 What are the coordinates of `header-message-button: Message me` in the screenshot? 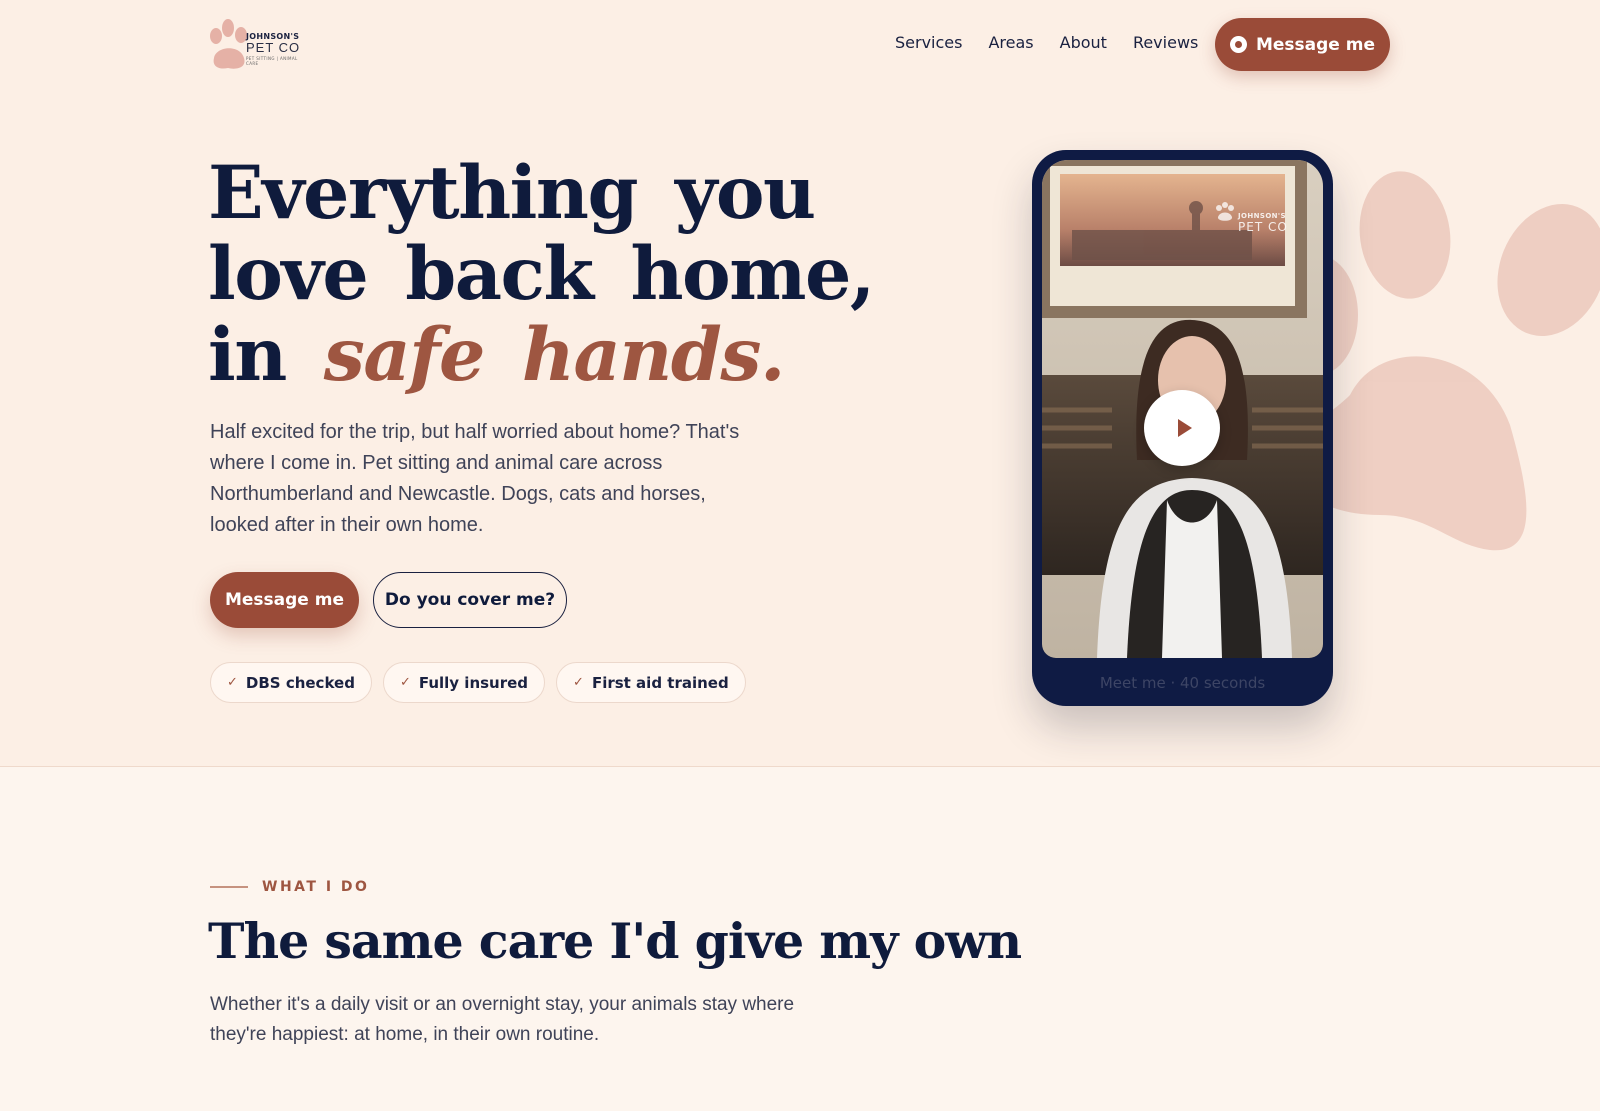 It's located at (1302, 44).